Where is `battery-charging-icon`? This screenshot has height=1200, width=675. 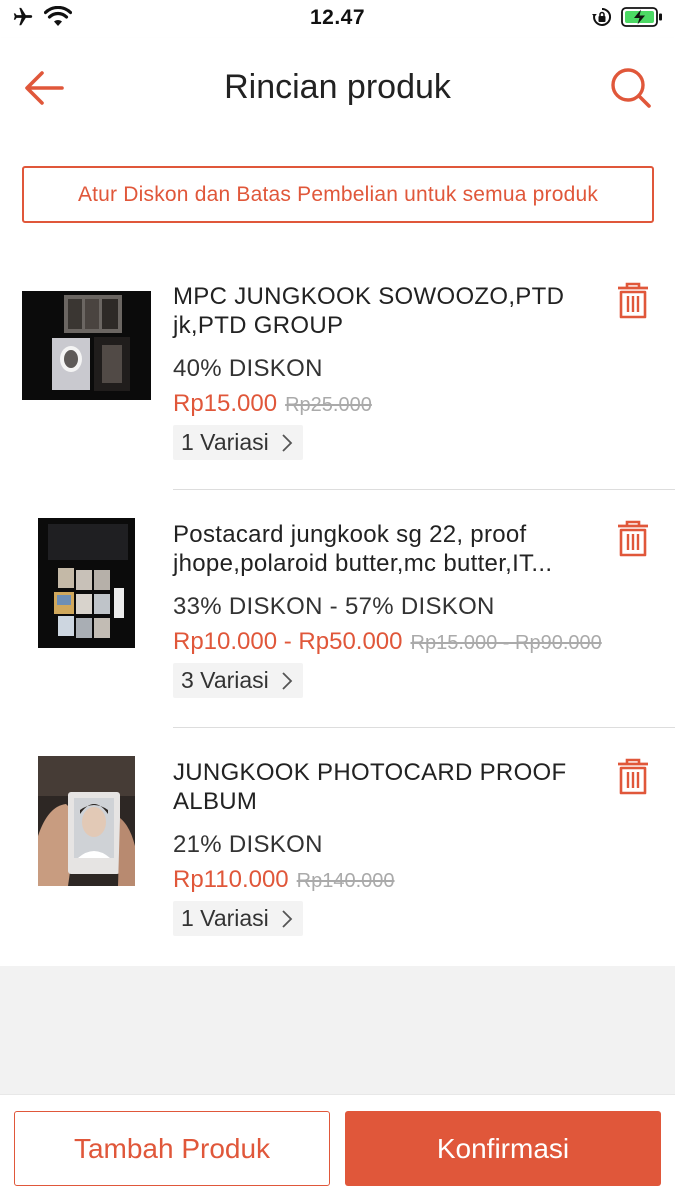 battery-charging-icon is located at coordinates (641, 17).